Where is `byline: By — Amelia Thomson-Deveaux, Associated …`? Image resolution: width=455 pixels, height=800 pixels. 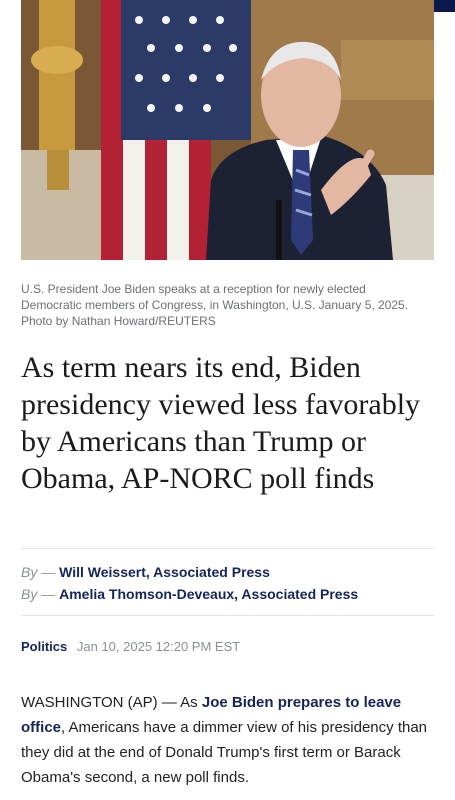
byline: By — Amelia Thomson-Deveaux, Associated … is located at coordinates (189, 594).